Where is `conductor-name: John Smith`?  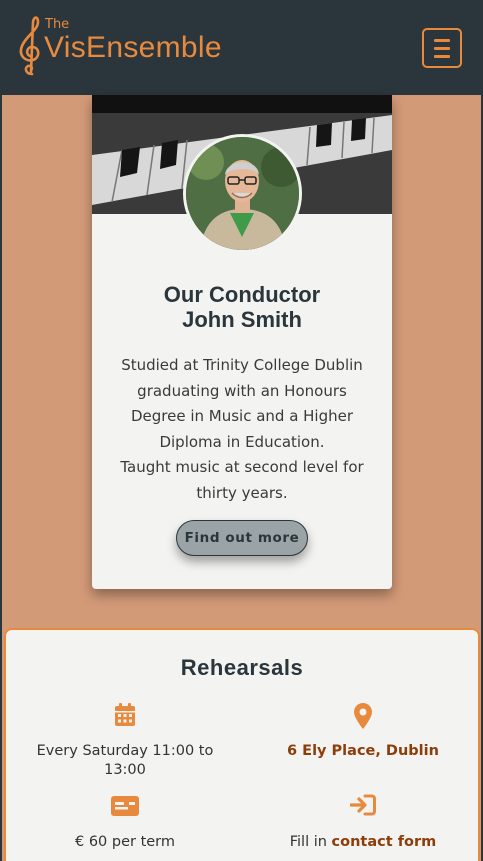
conductor-name: John Smith is located at coordinates (242, 319).